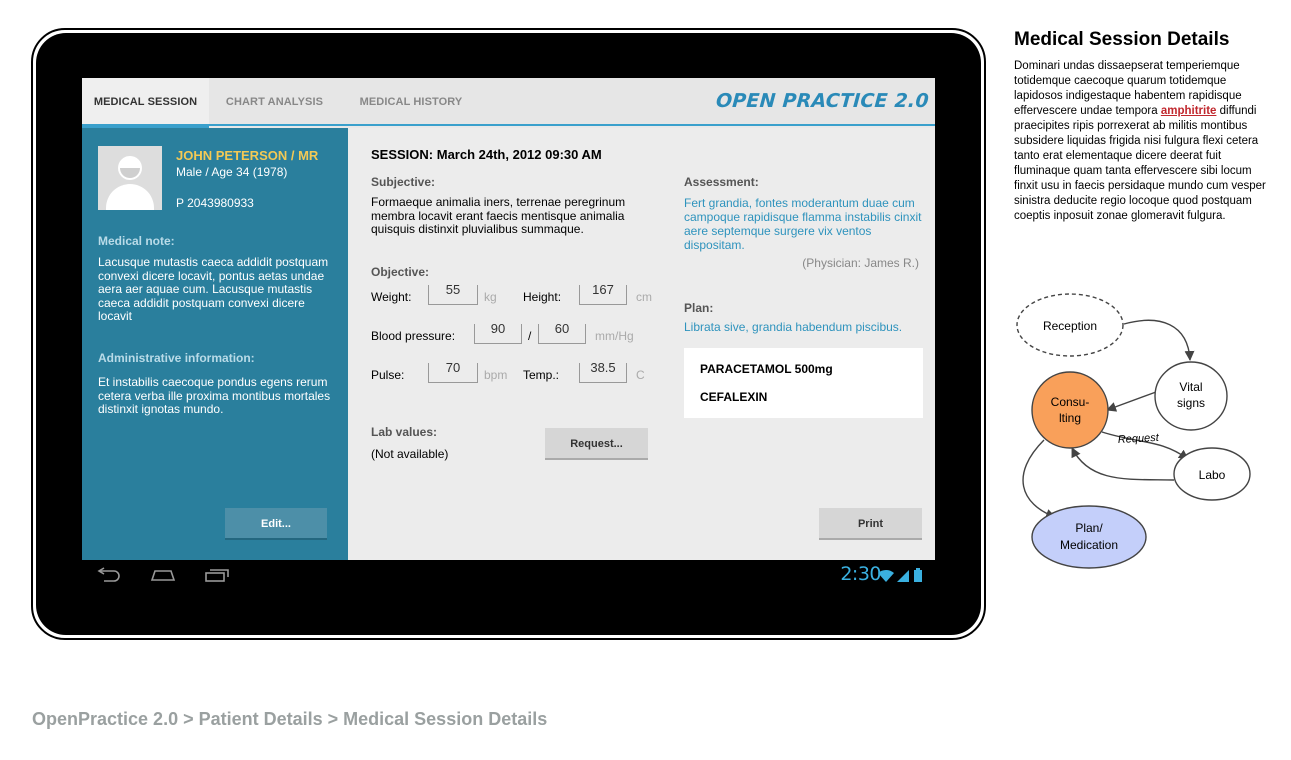 The height and width of the screenshot is (760, 1291). Describe the element at coordinates (860, 263) in the screenshot. I see `physician-label: (Physician: James R.)` at that location.